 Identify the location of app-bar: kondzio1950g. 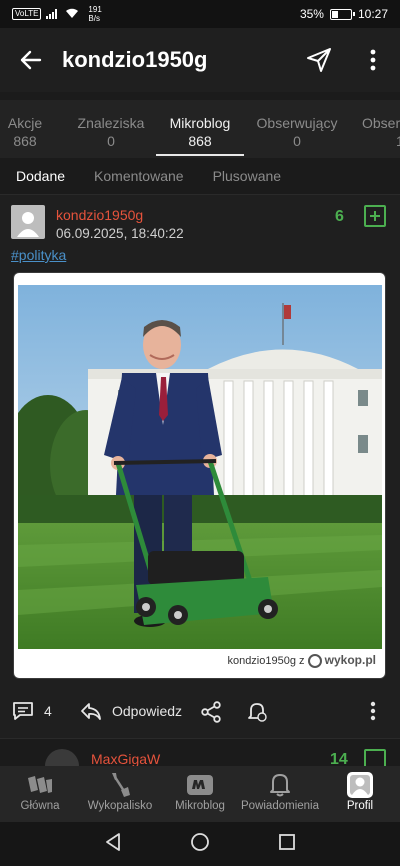
(200, 60).